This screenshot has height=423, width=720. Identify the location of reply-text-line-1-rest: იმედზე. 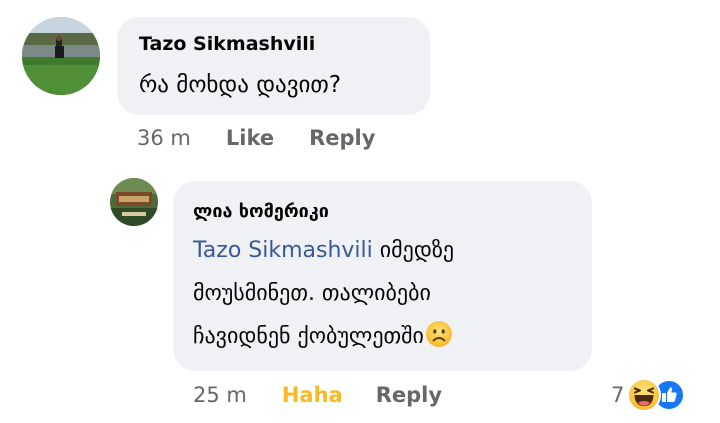
(413, 250).